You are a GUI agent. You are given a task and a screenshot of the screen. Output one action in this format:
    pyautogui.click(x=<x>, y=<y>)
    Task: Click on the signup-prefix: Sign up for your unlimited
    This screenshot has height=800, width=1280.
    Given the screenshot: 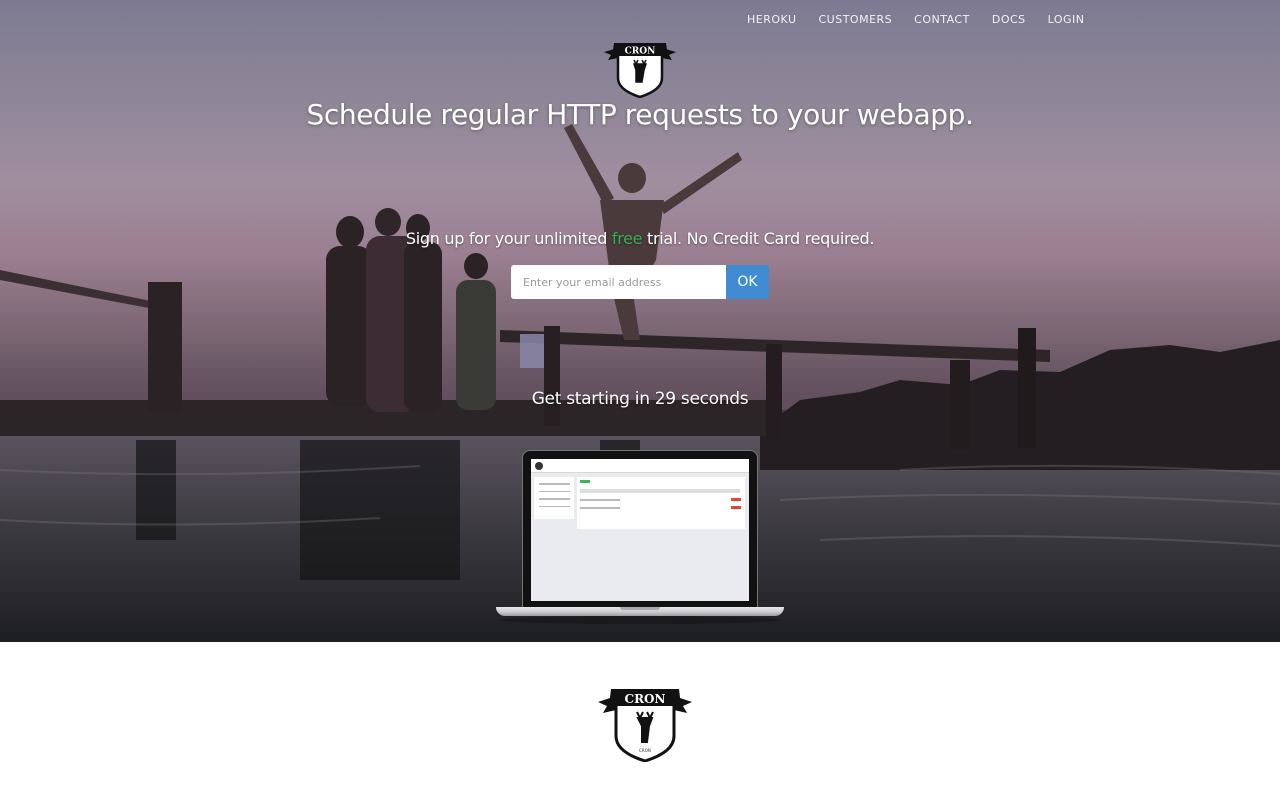 What is the action you would take?
    pyautogui.click(x=508, y=238)
    